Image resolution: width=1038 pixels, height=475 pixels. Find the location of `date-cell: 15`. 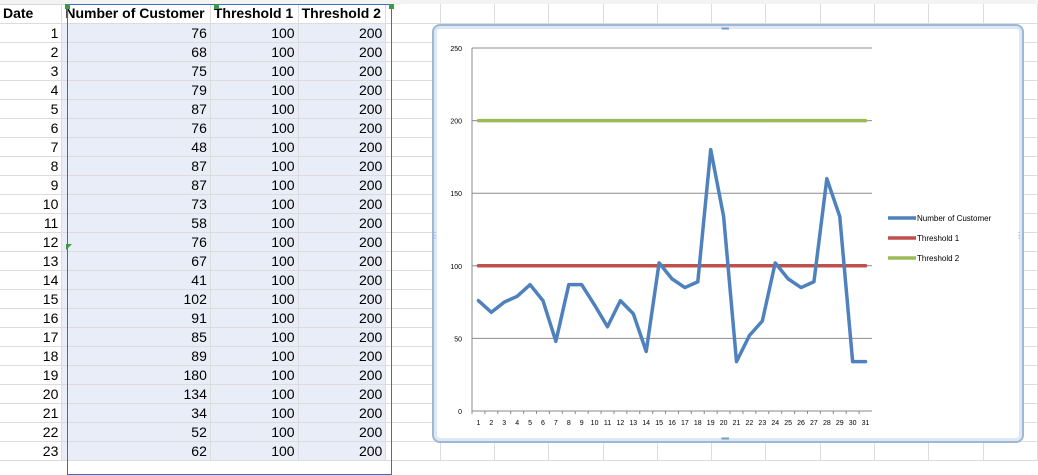

date-cell: 15 is located at coordinates (31, 299).